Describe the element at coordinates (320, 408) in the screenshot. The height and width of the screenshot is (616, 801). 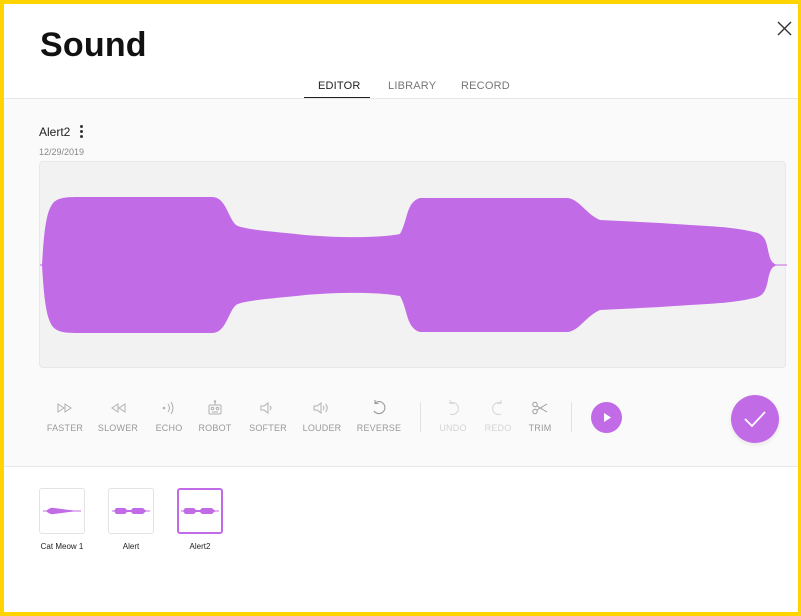
I see `speaker-high-icon` at that location.